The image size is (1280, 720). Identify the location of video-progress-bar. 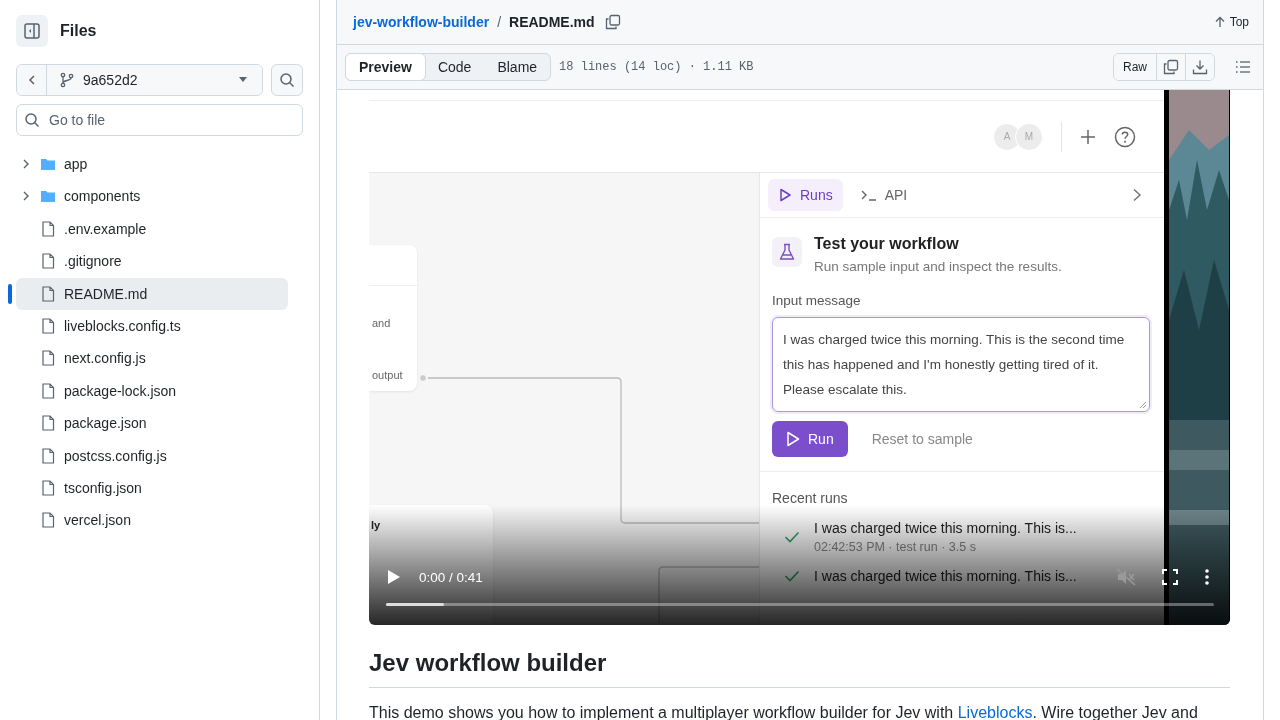
(800, 604).